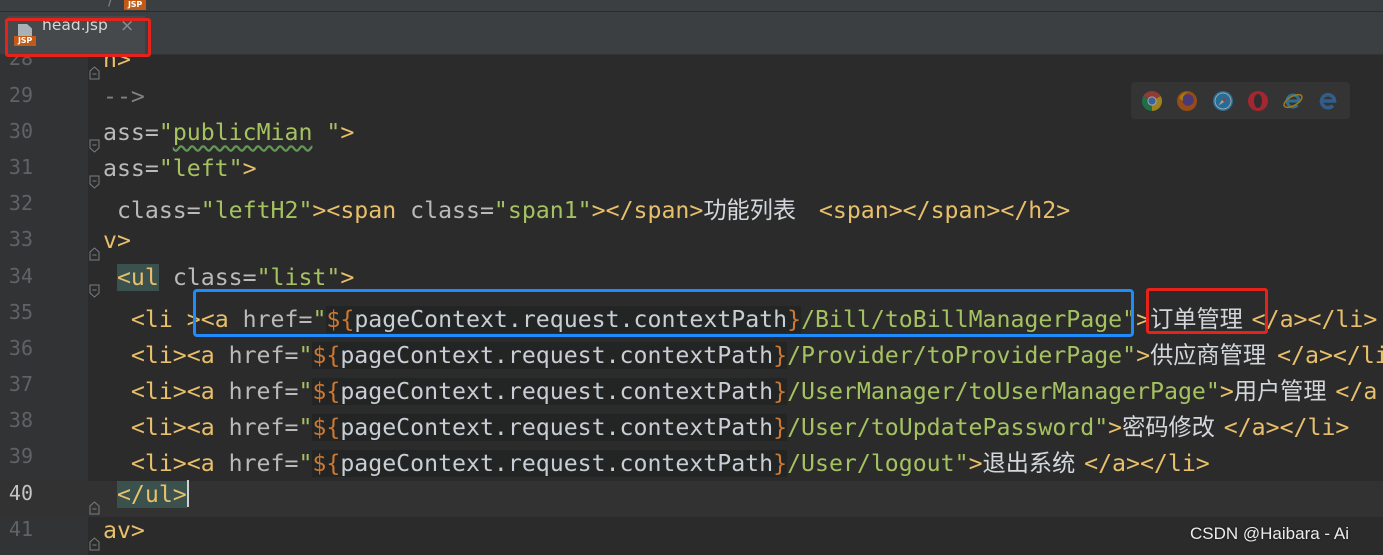 The image size is (1383, 555). Describe the element at coordinates (20, 384) in the screenshot. I see `line-number: 37` at that location.